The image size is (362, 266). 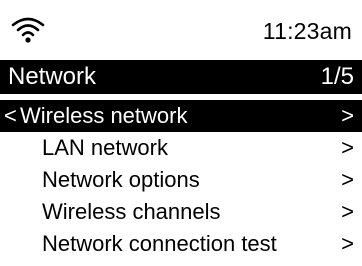 I want to click on menu-item-label: LAN network, so click(x=105, y=147).